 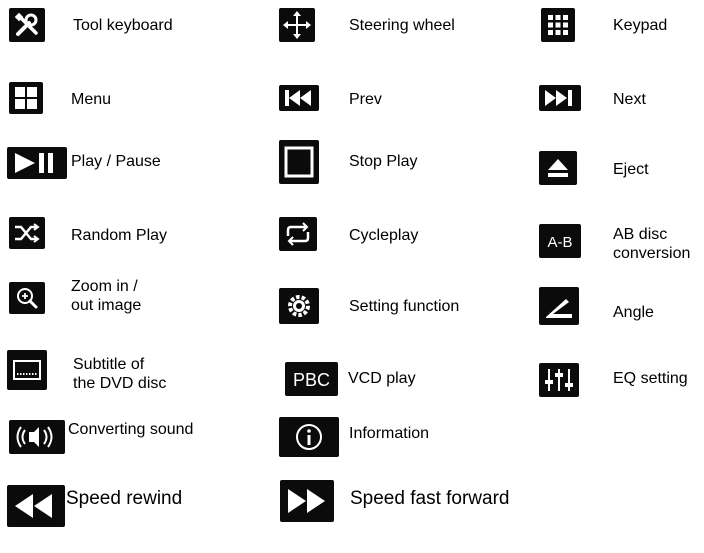 What do you see at coordinates (26, 98) in the screenshot?
I see `menu-grid-icon` at bounding box center [26, 98].